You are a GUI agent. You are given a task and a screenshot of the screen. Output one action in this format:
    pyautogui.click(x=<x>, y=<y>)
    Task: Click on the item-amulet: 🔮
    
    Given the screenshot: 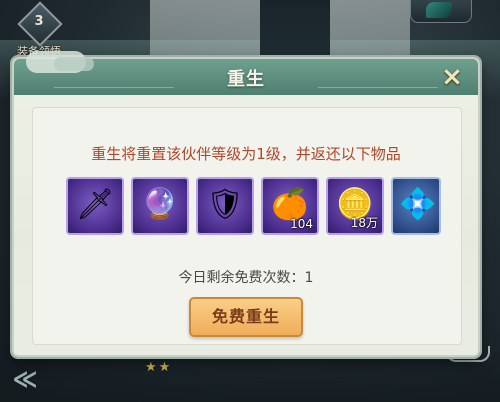 What is the action you would take?
    pyautogui.click(x=160, y=206)
    